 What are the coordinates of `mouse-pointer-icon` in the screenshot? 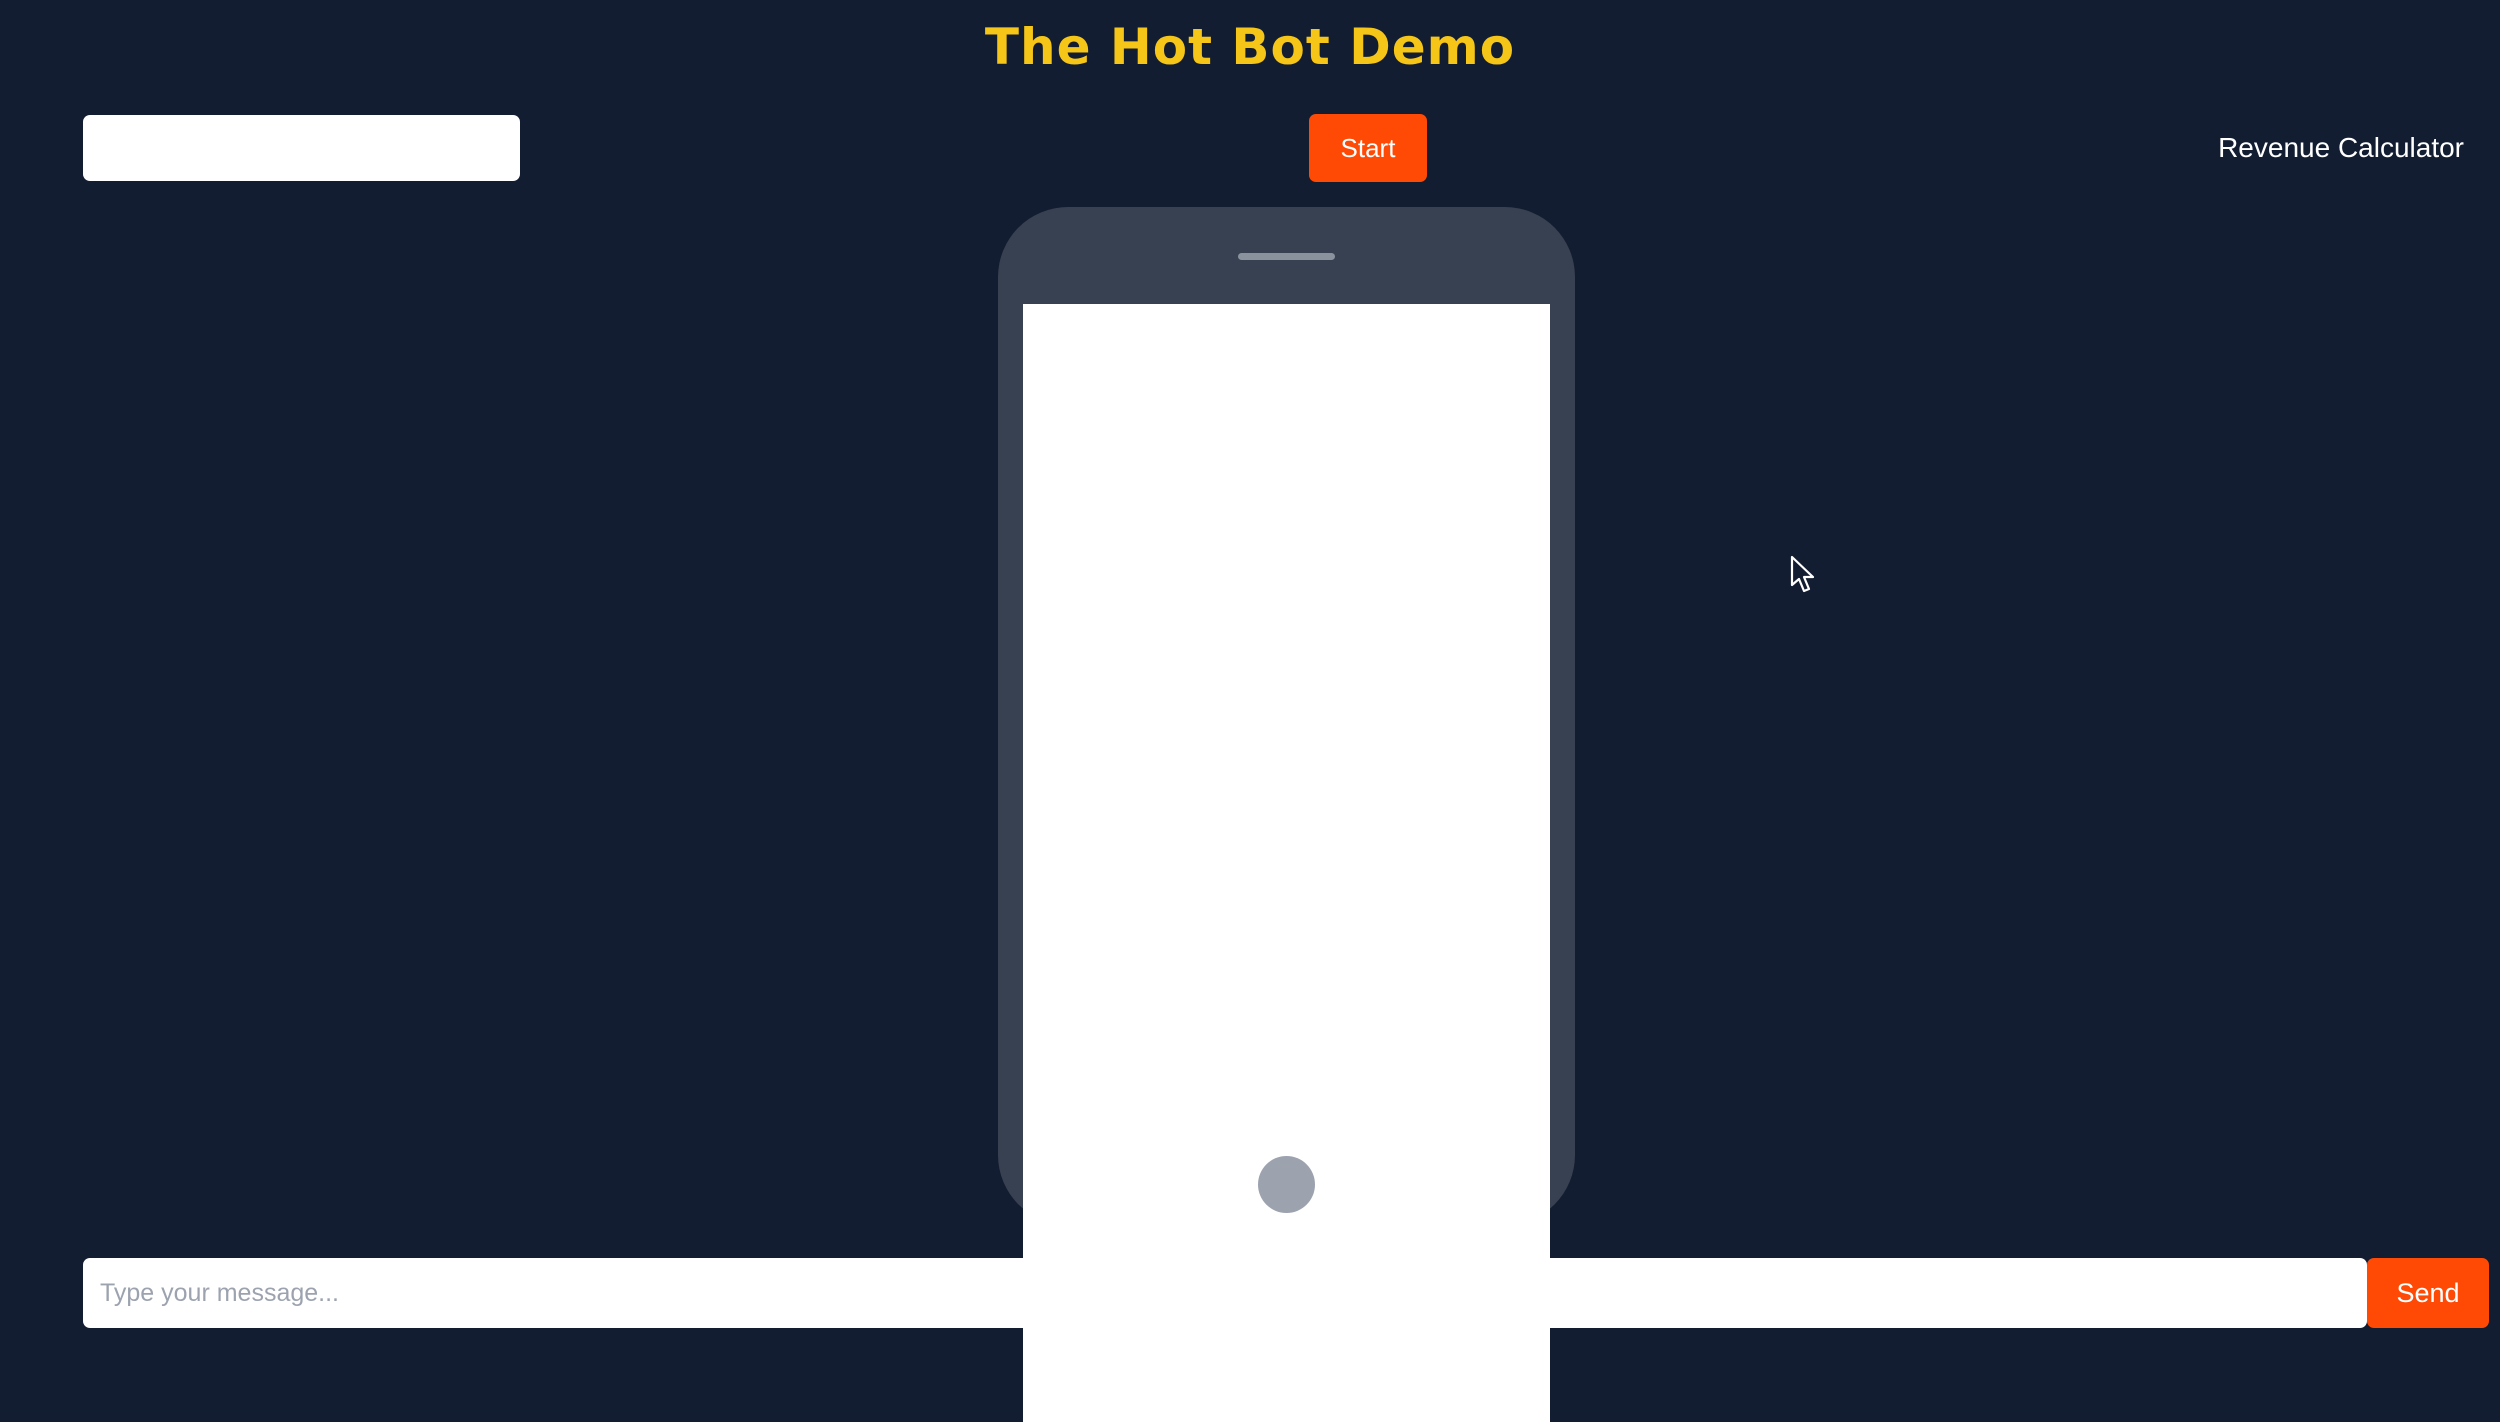 It's located at (1802, 574).